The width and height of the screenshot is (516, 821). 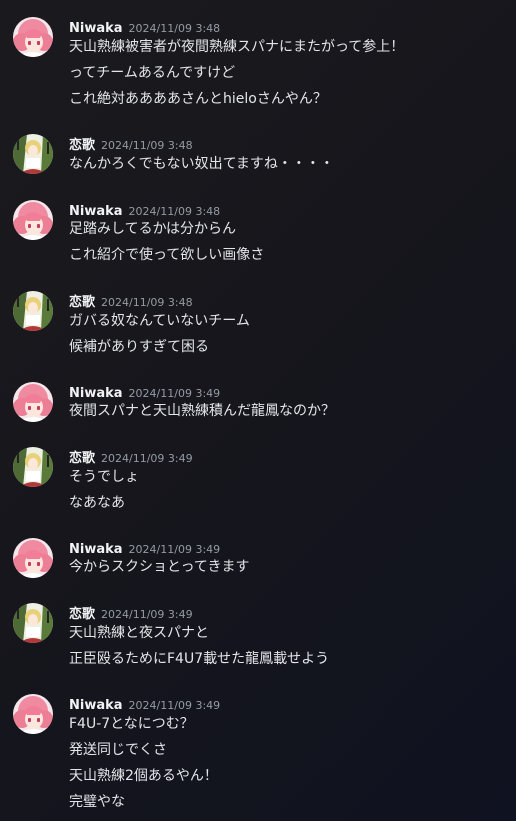 I want to click on message-text: 完璧やな, so click(x=97, y=802).